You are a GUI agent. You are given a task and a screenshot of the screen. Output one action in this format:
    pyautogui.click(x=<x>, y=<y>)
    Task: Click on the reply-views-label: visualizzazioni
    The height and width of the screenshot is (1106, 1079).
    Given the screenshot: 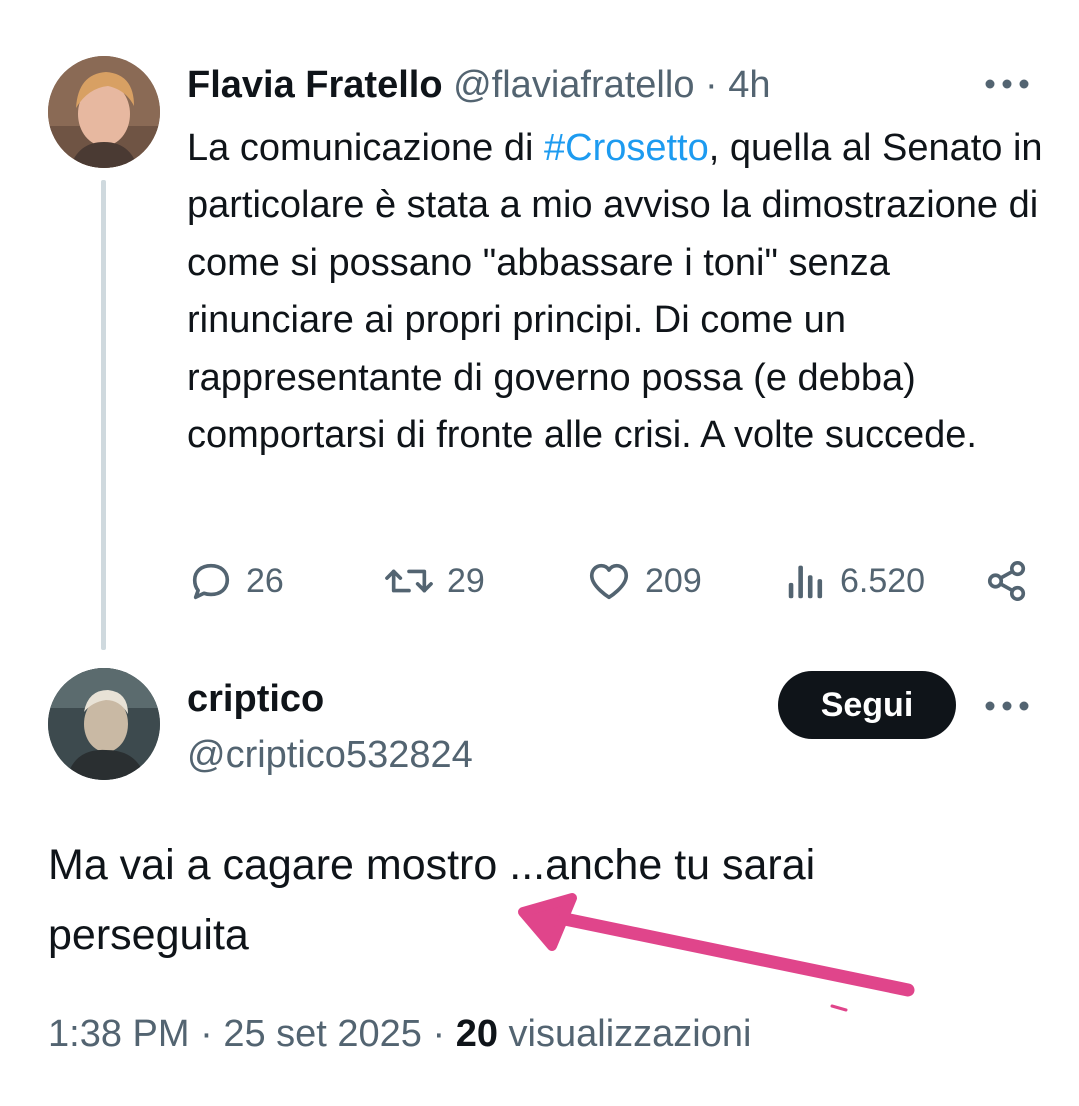 What is the action you would take?
    pyautogui.click(x=630, y=1034)
    